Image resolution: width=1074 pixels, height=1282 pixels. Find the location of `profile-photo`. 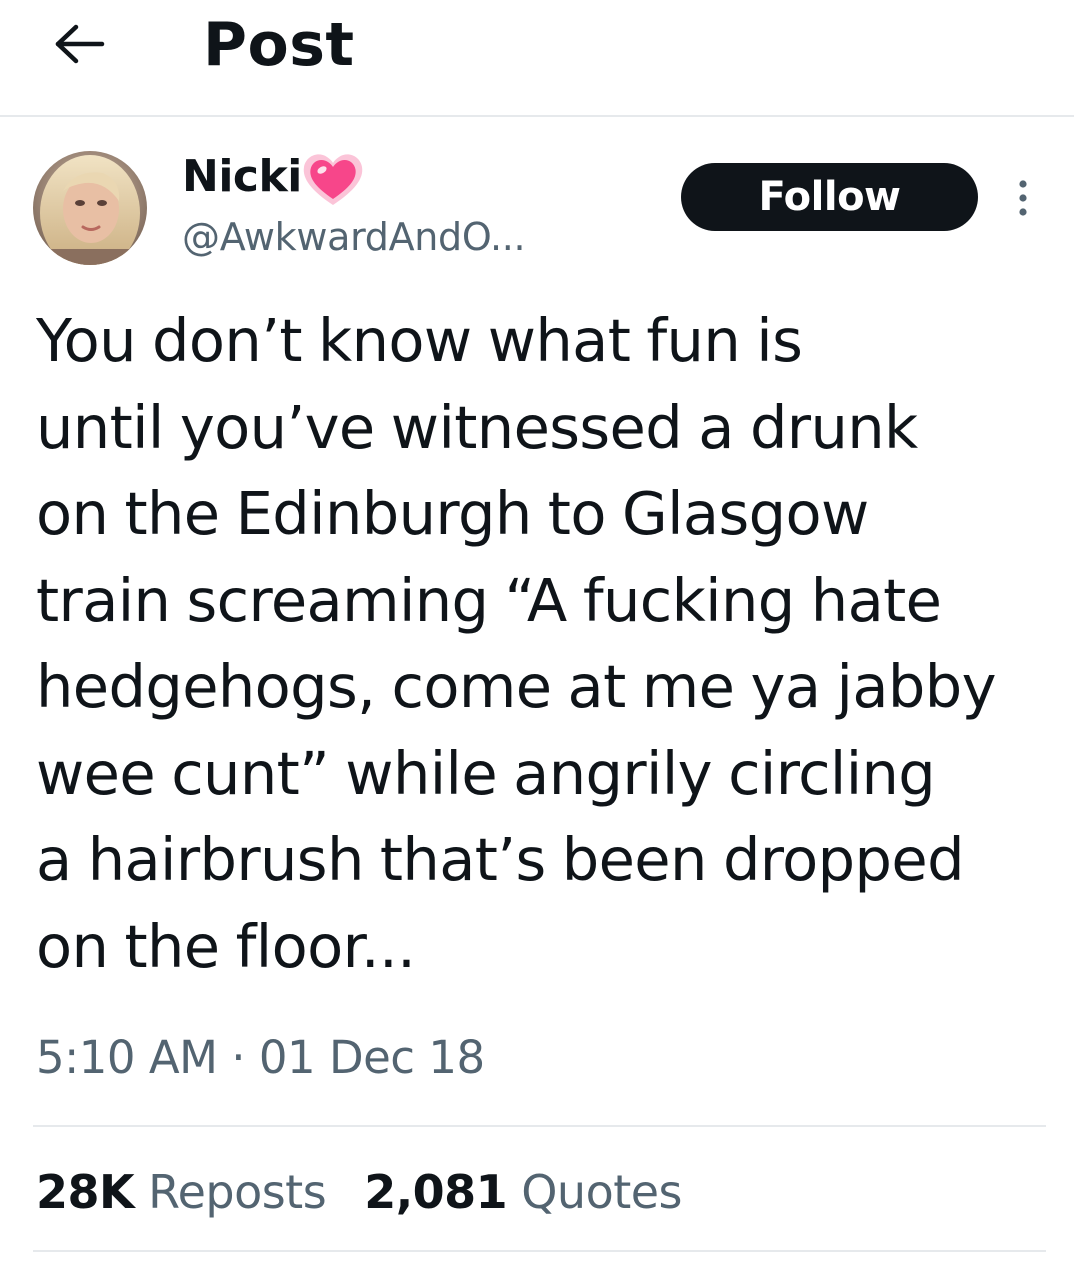

profile-photo is located at coordinates (90, 208).